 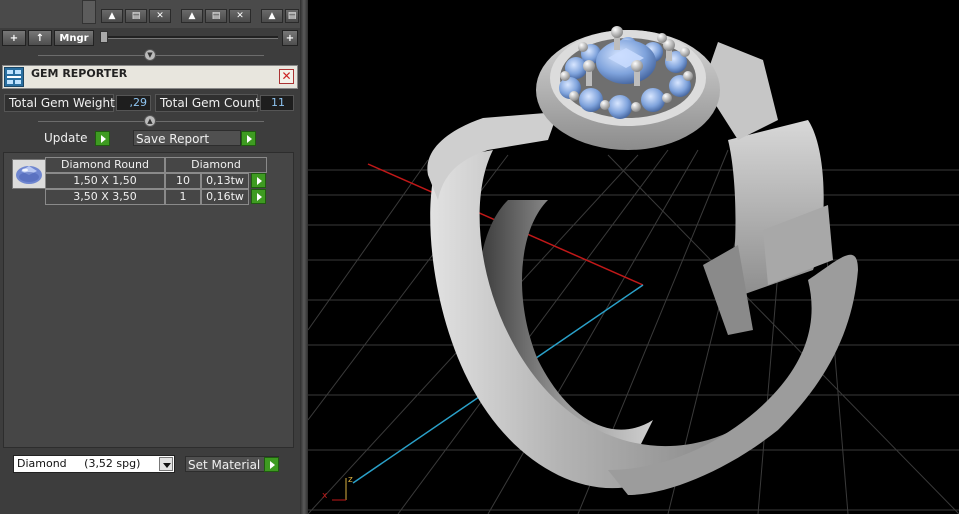 I want to click on panel-splitter, so click(x=304, y=257).